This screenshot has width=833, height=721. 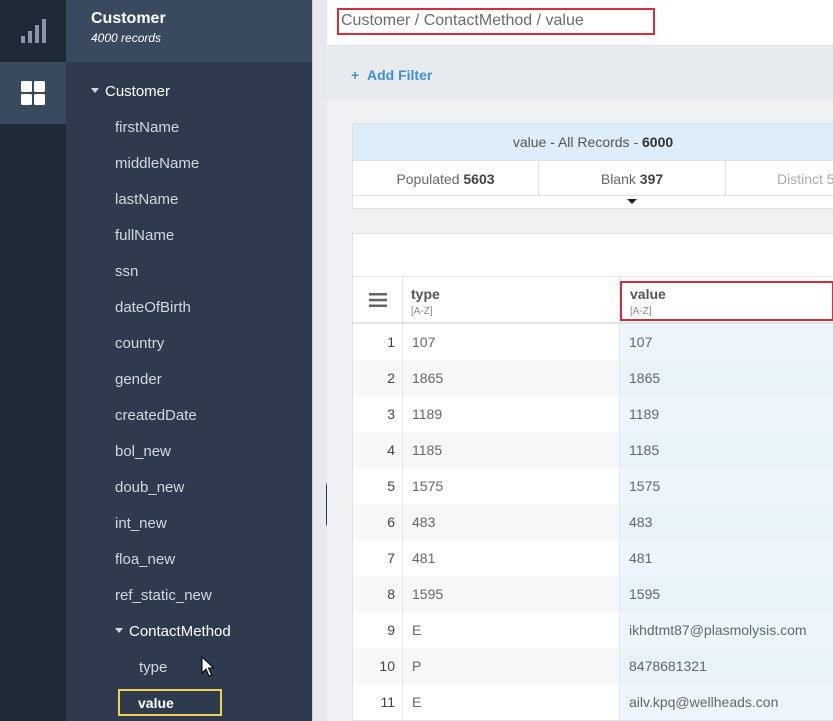 What do you see at coordinates (779, 178) in the screenshot?
I see `stat-distinct: Distinct 5` at bounding box center [779, 178].